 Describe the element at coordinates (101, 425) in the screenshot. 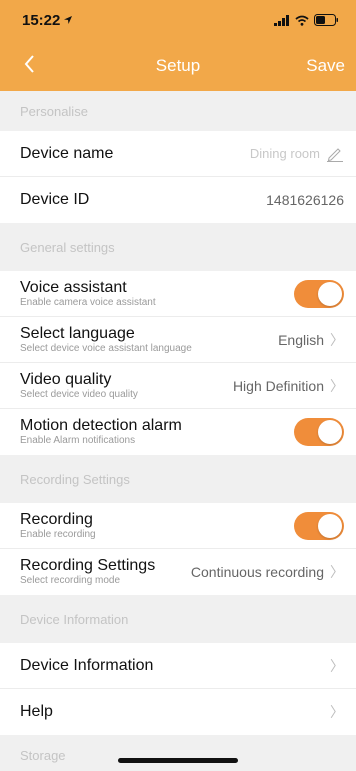

I see `motion-alarm-label: Motion detection alarm` at that location.